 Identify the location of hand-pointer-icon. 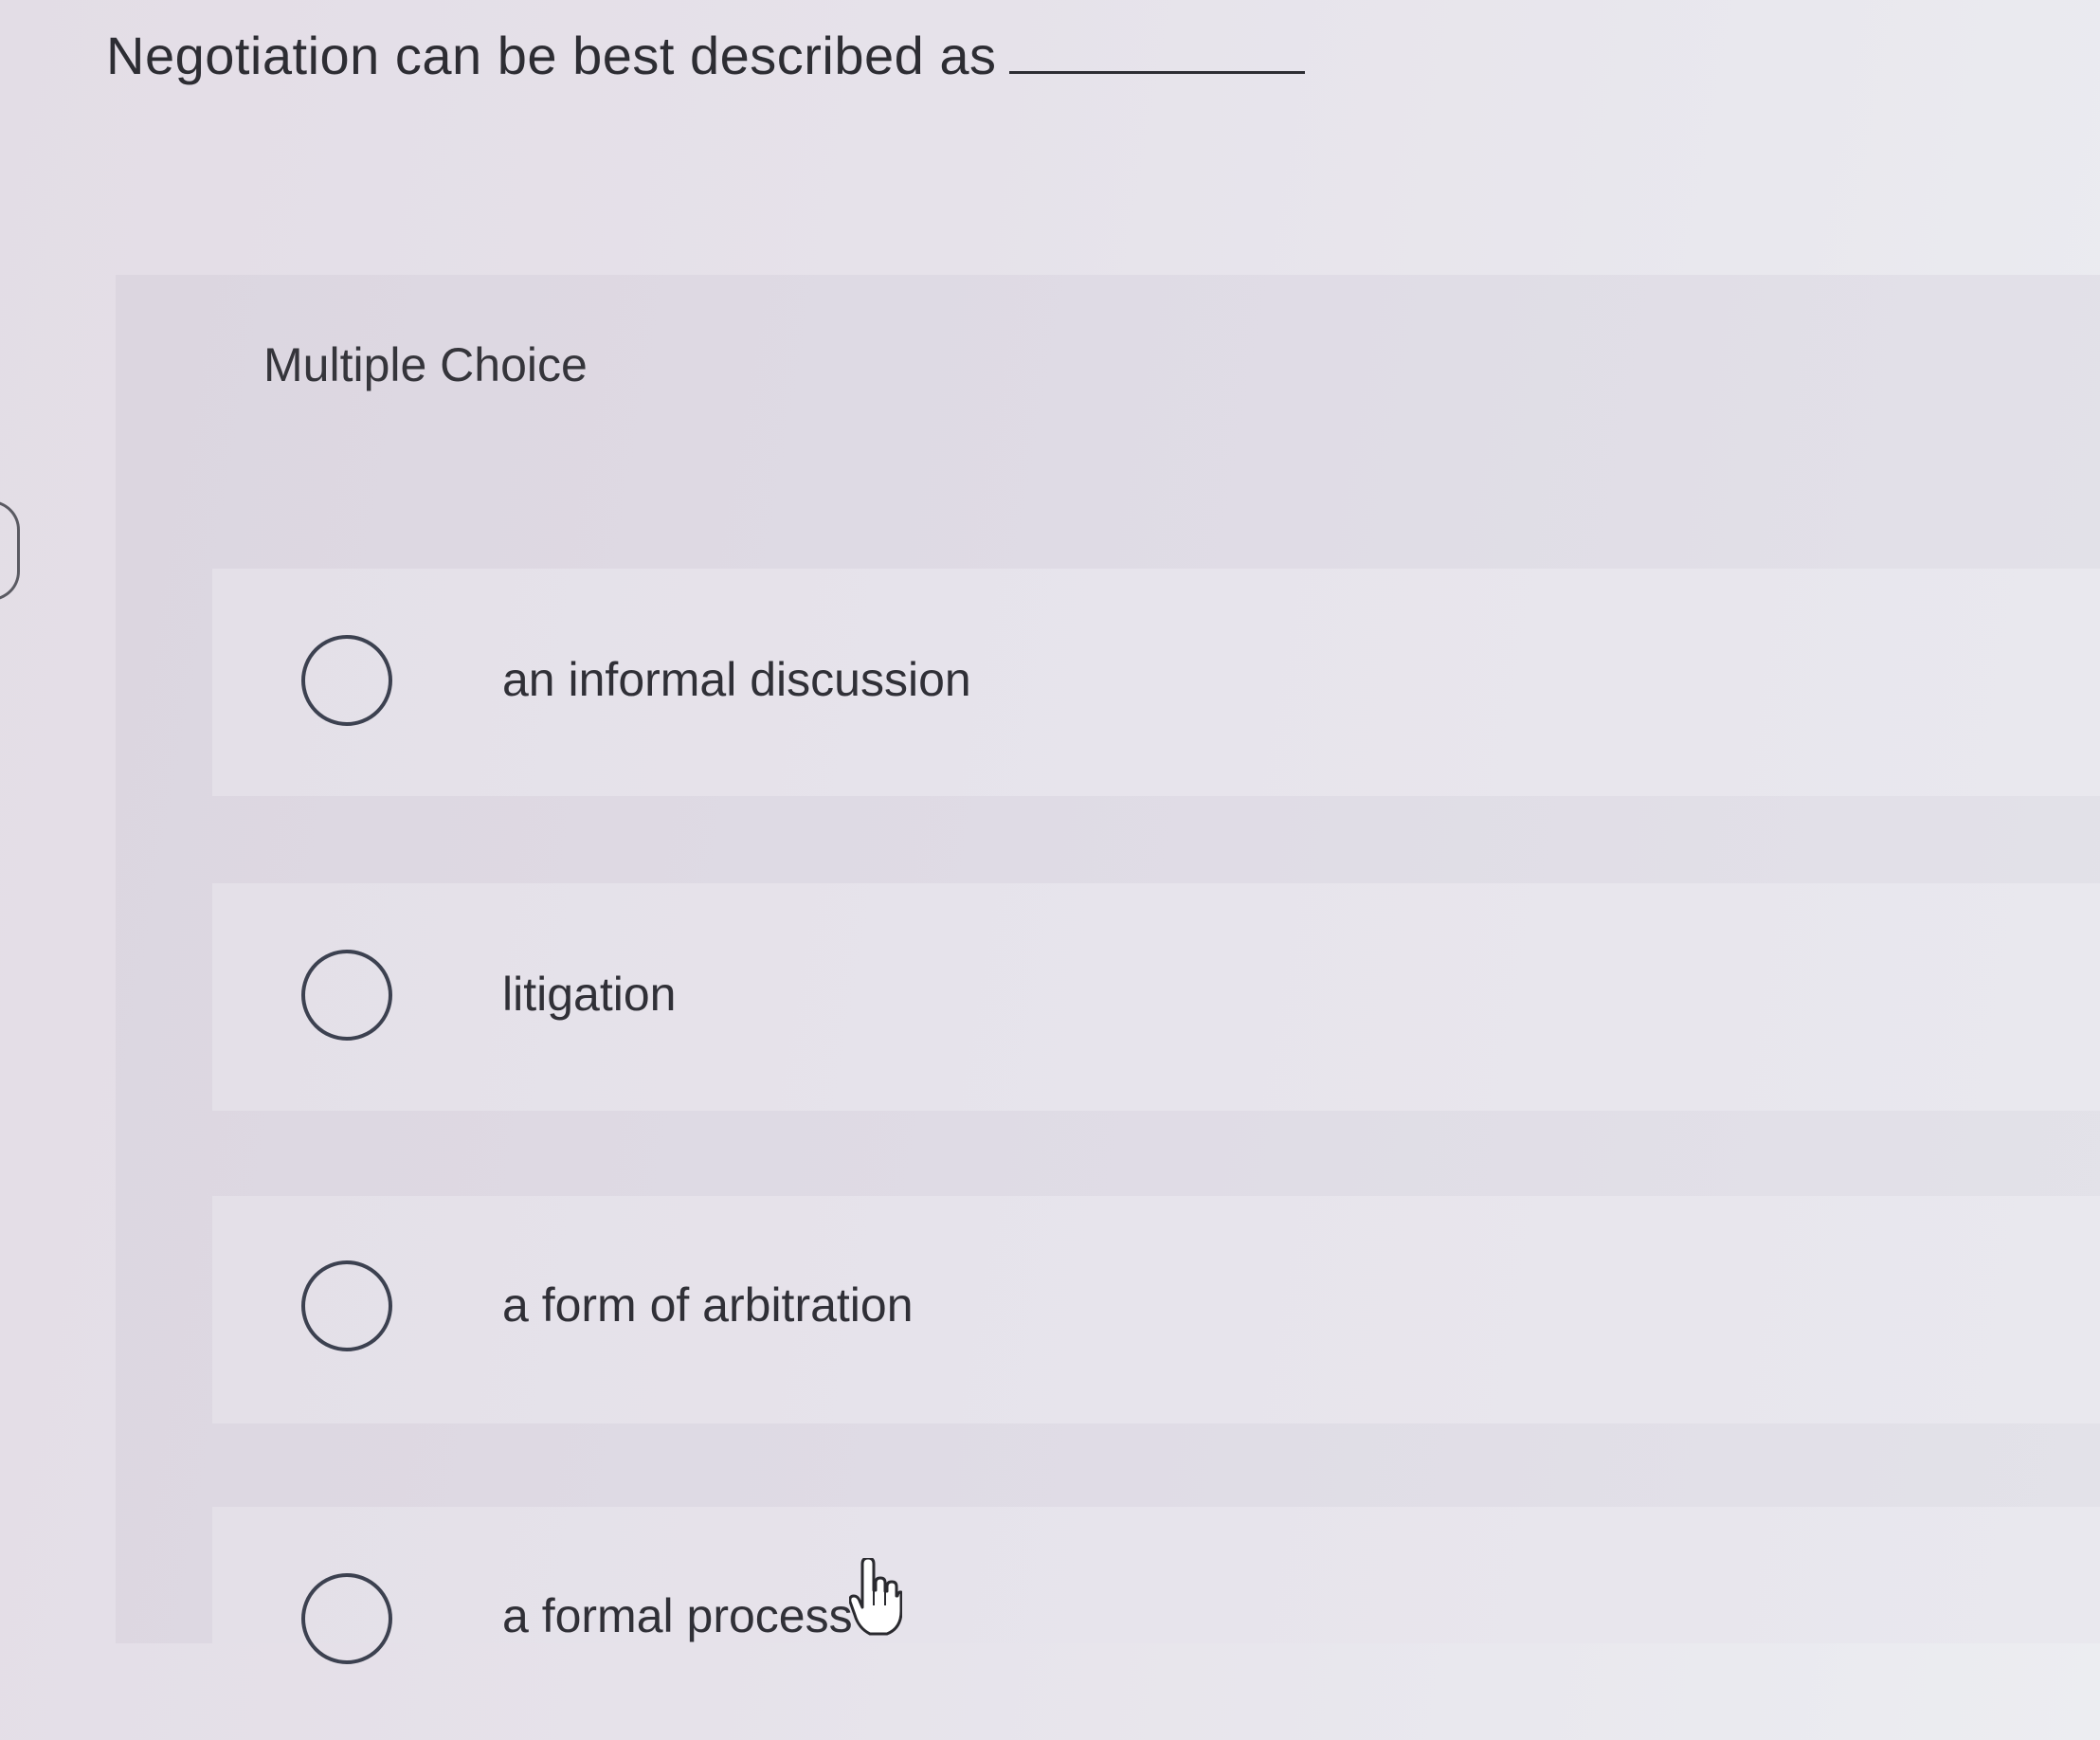
(876, 1597).